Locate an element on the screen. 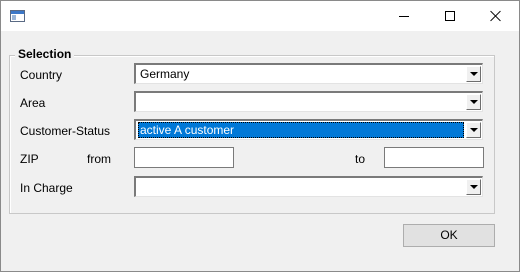 This screenshot has width=520, height=272. close-icon is located at coordinates (496, 16).